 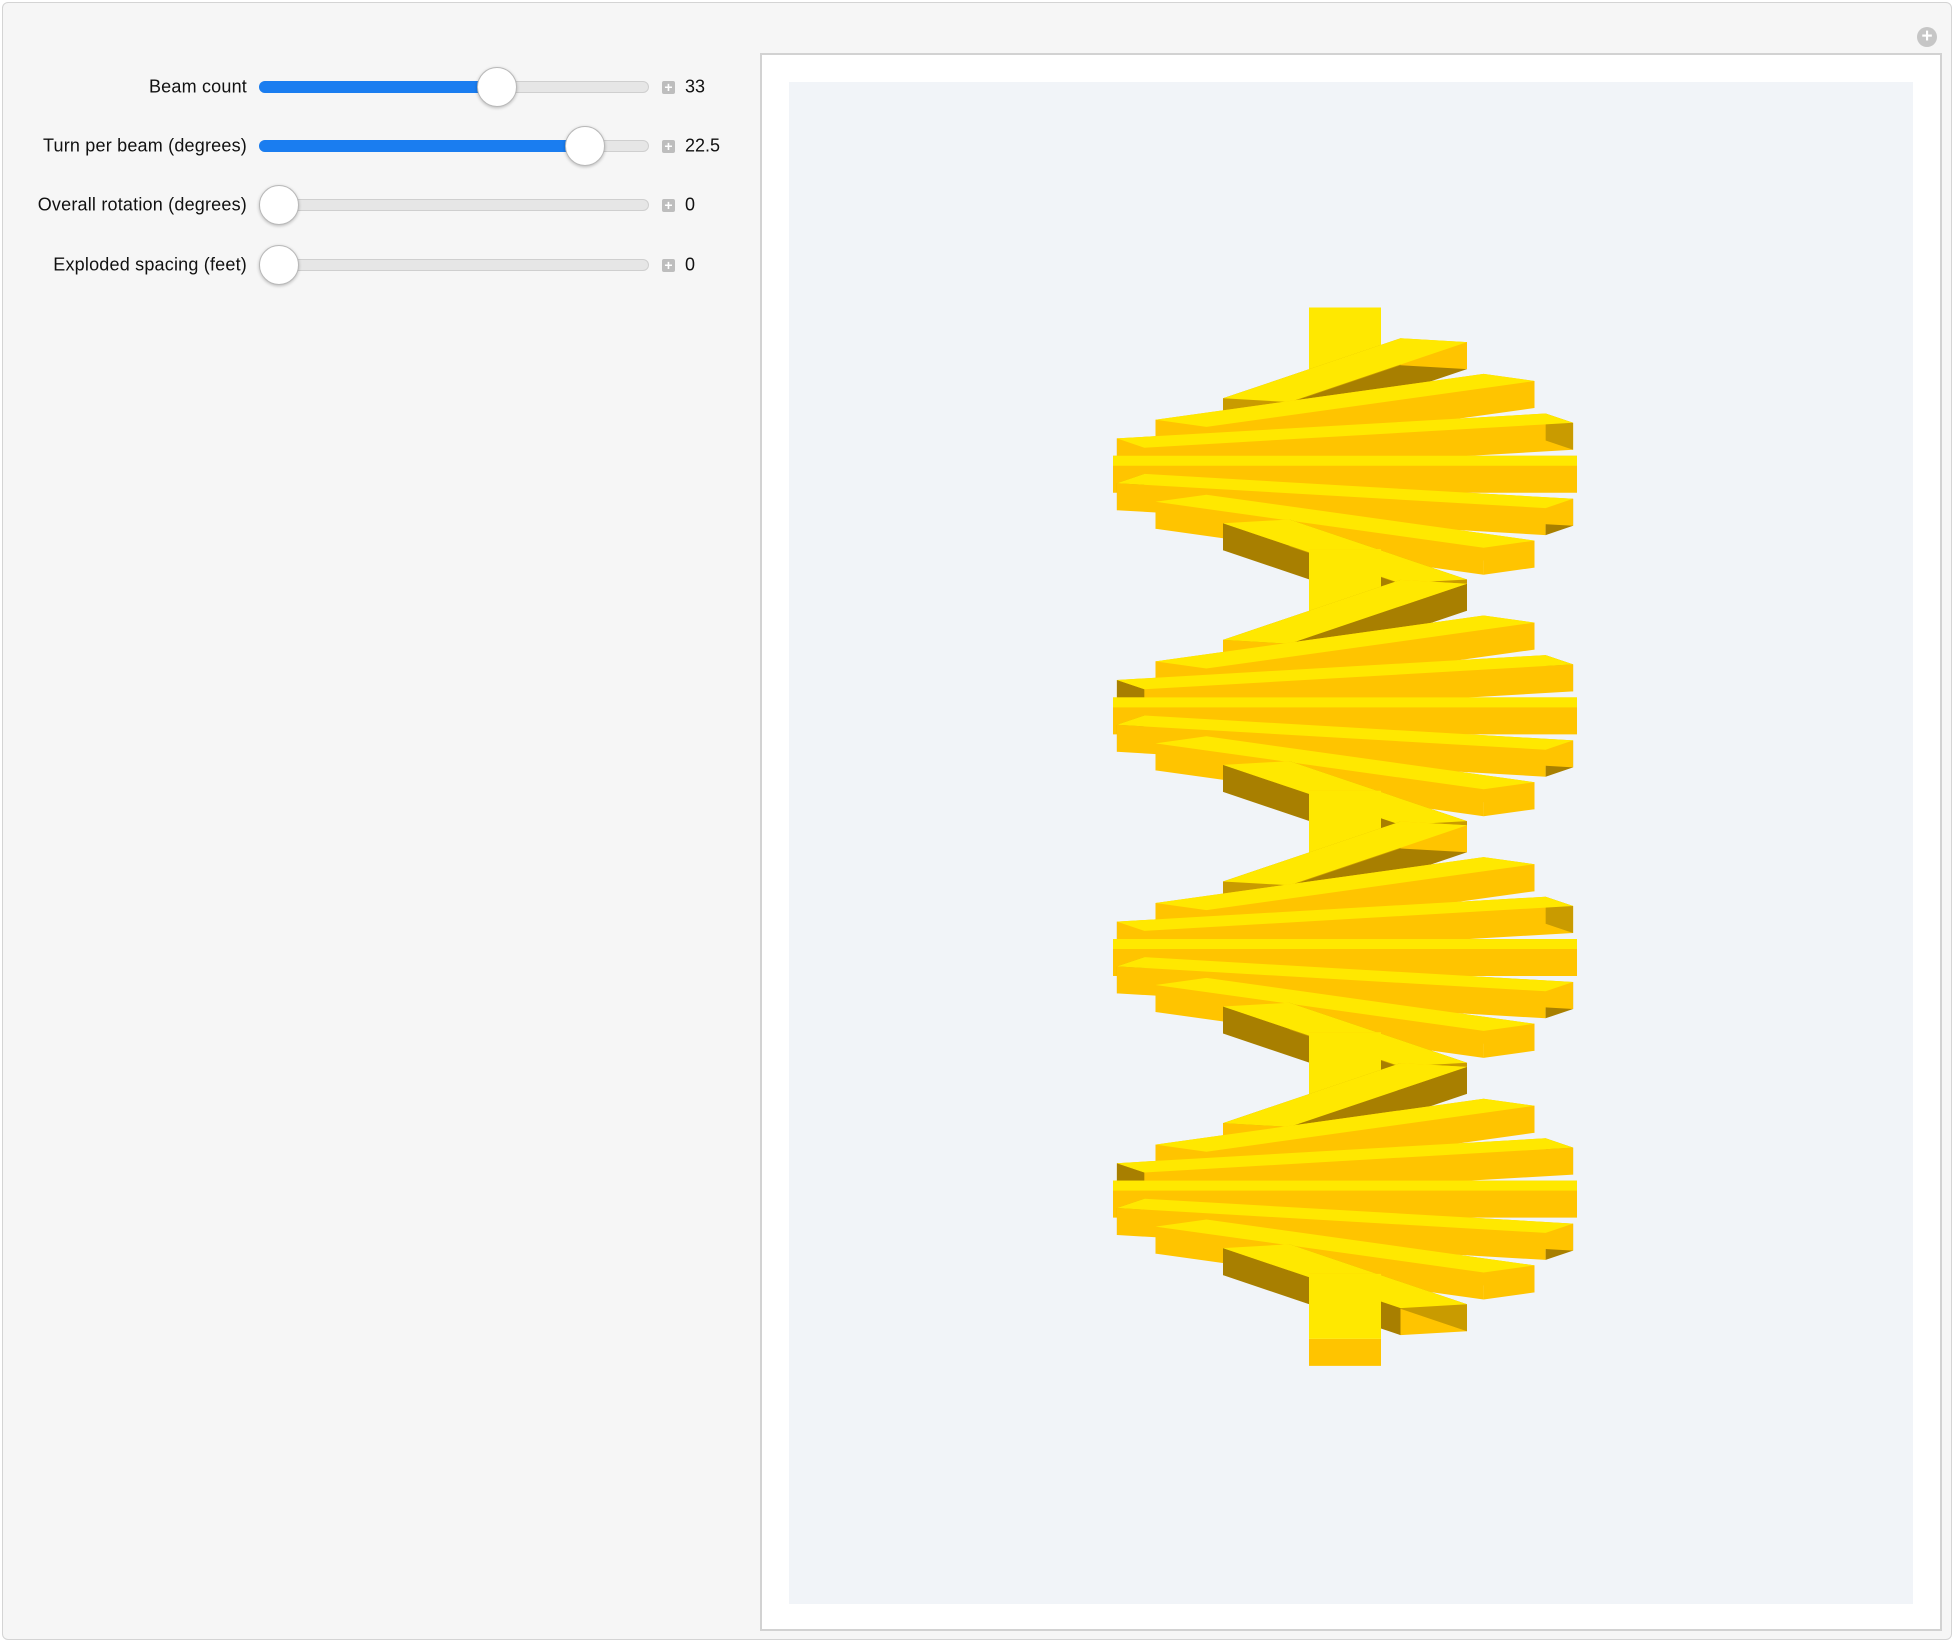 I want to click on exploded-spacing-slider-thumb, so click(x=278, y=265).